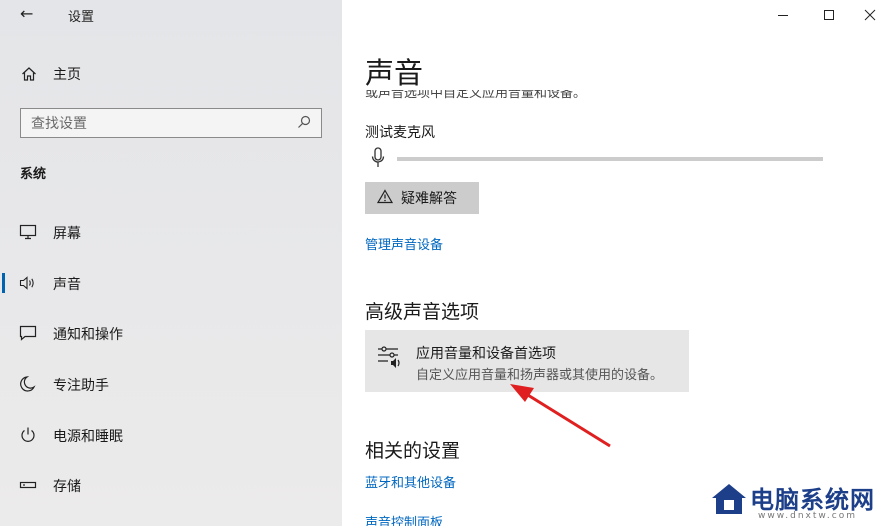  What do you see at coordinates (3, 283) in the screenshot?
I see `active-indicator` at bounding box center [3, 283].